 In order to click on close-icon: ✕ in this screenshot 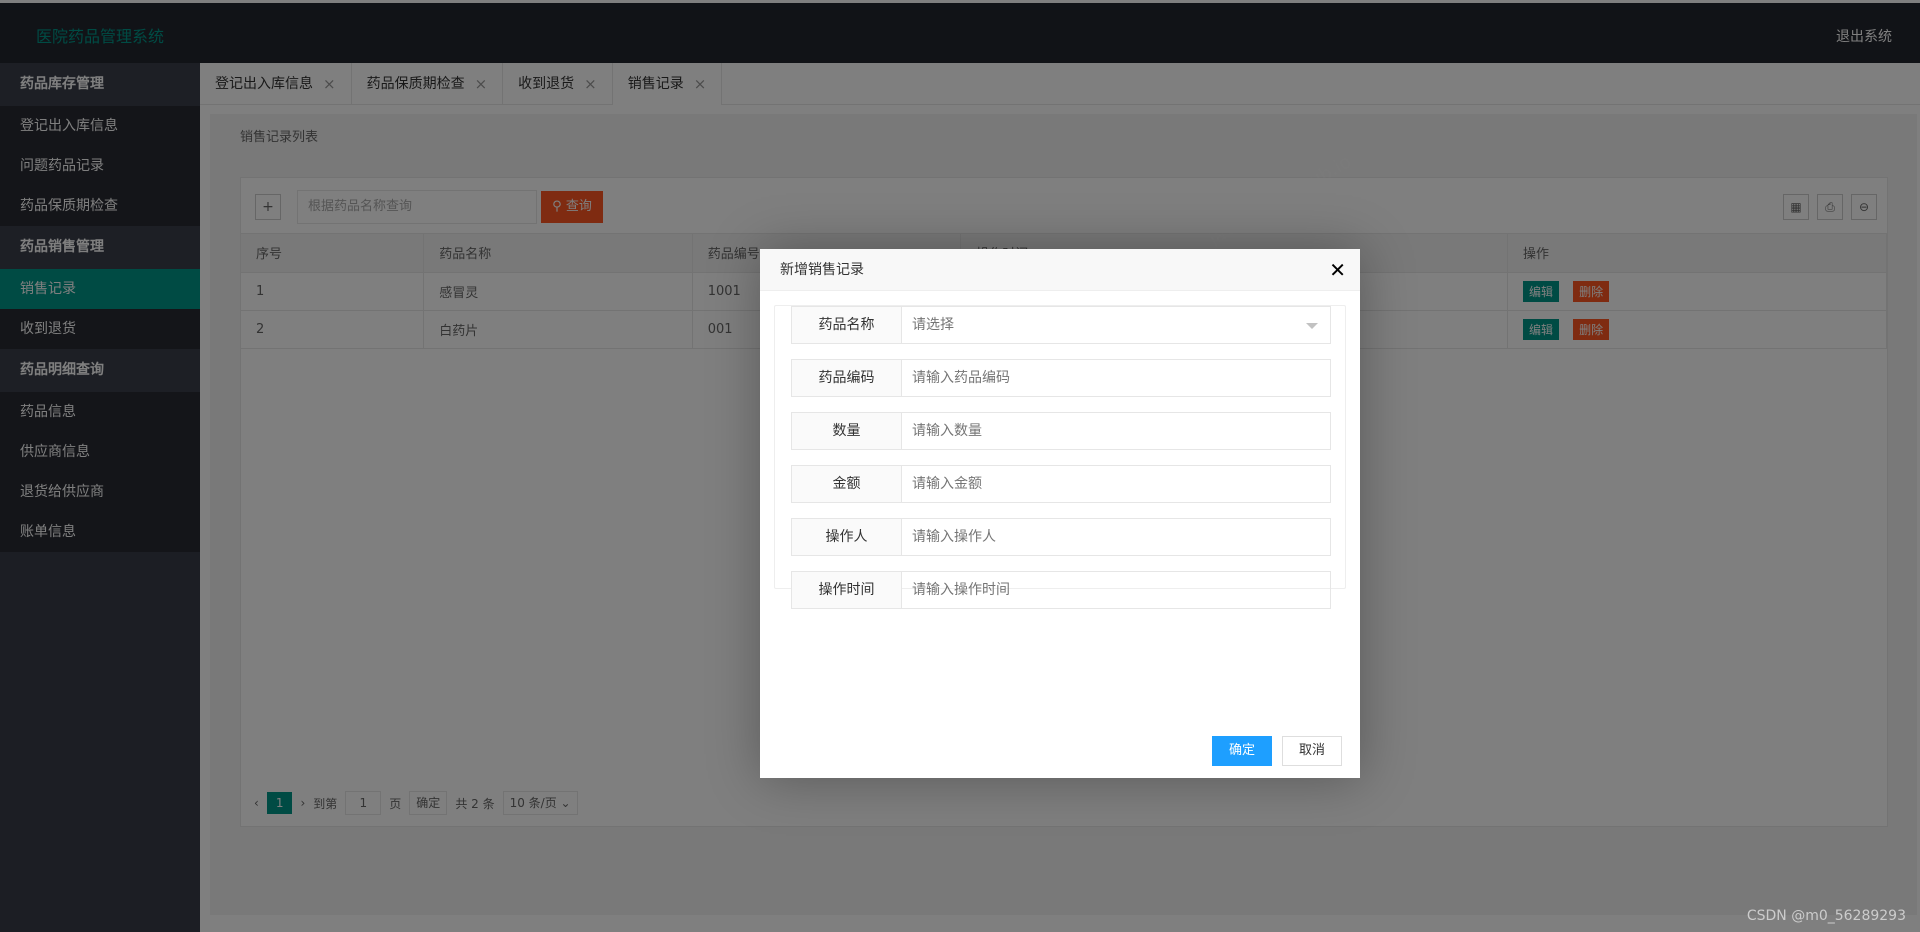, I will do `click(1337, 270)`.